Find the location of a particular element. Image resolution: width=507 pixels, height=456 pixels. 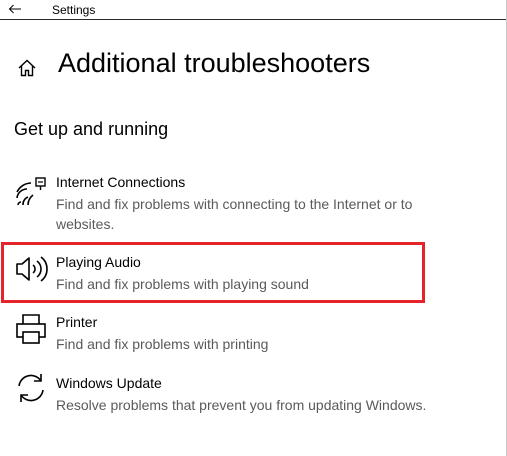

section-heading: Get up and running is located at coordinates (91, 129).